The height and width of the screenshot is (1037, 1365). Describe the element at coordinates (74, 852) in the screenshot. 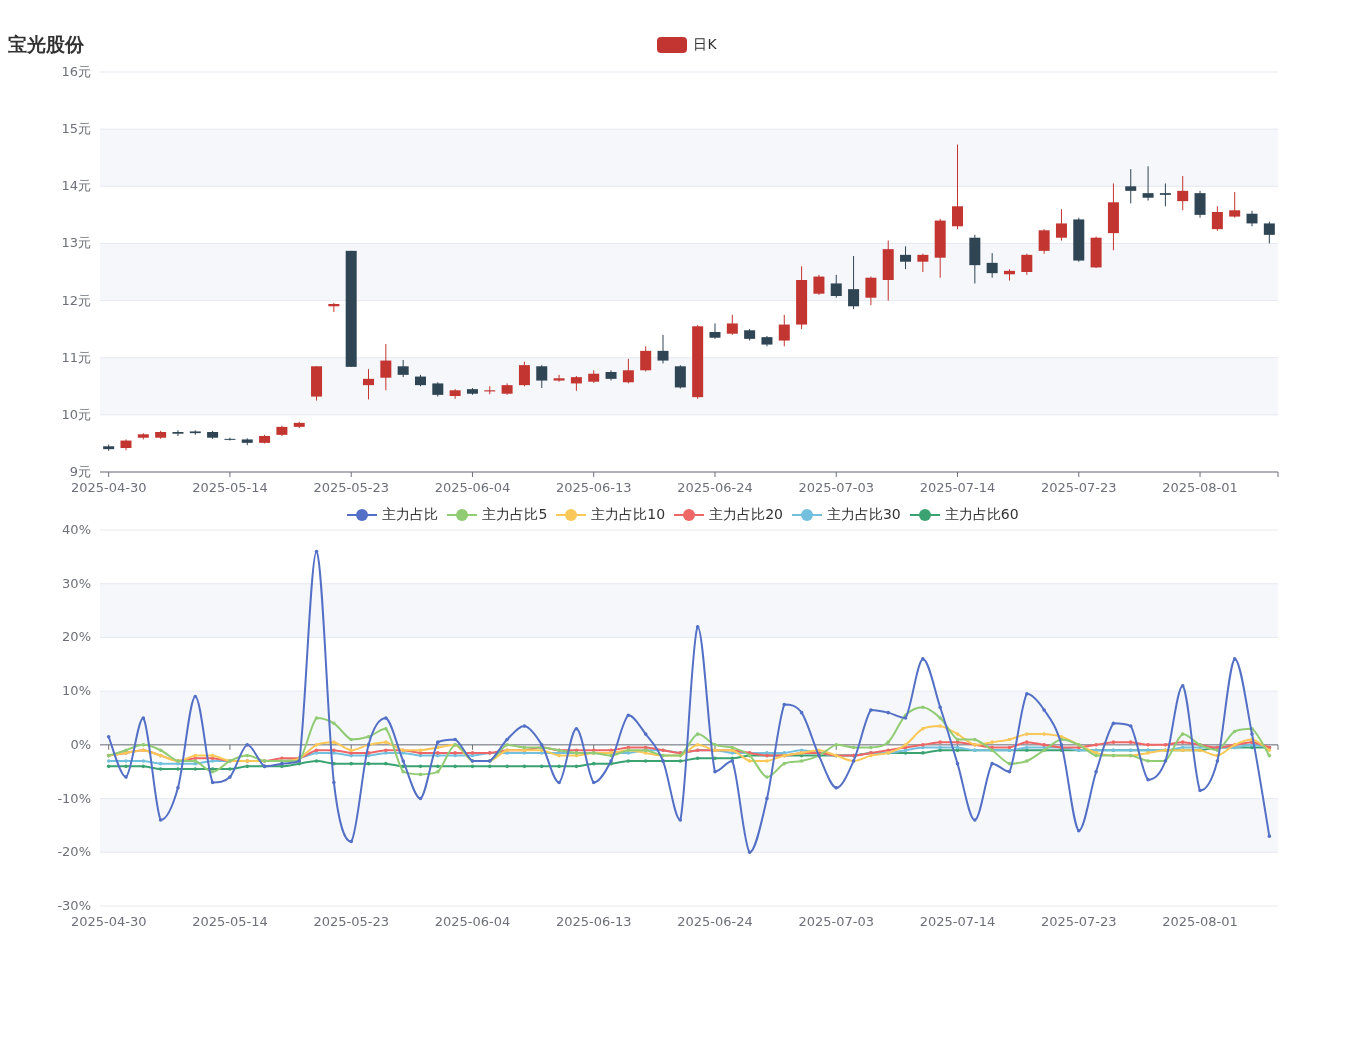

I see `y-axis-label: -20%` at that location.